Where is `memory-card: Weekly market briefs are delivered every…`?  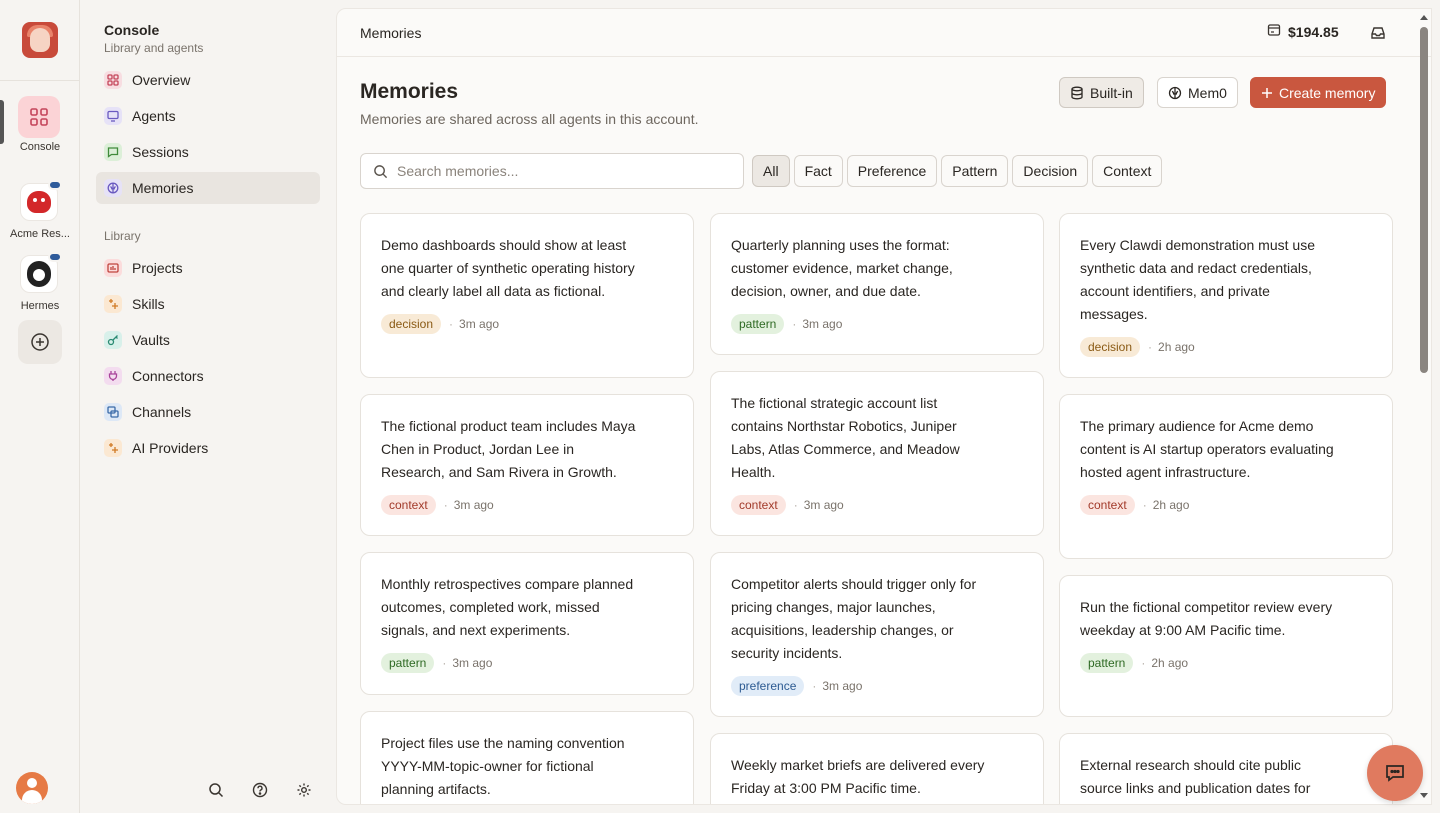
memory-card: Weekly market briefs are delivered every… is located at coordinates (877, 768).